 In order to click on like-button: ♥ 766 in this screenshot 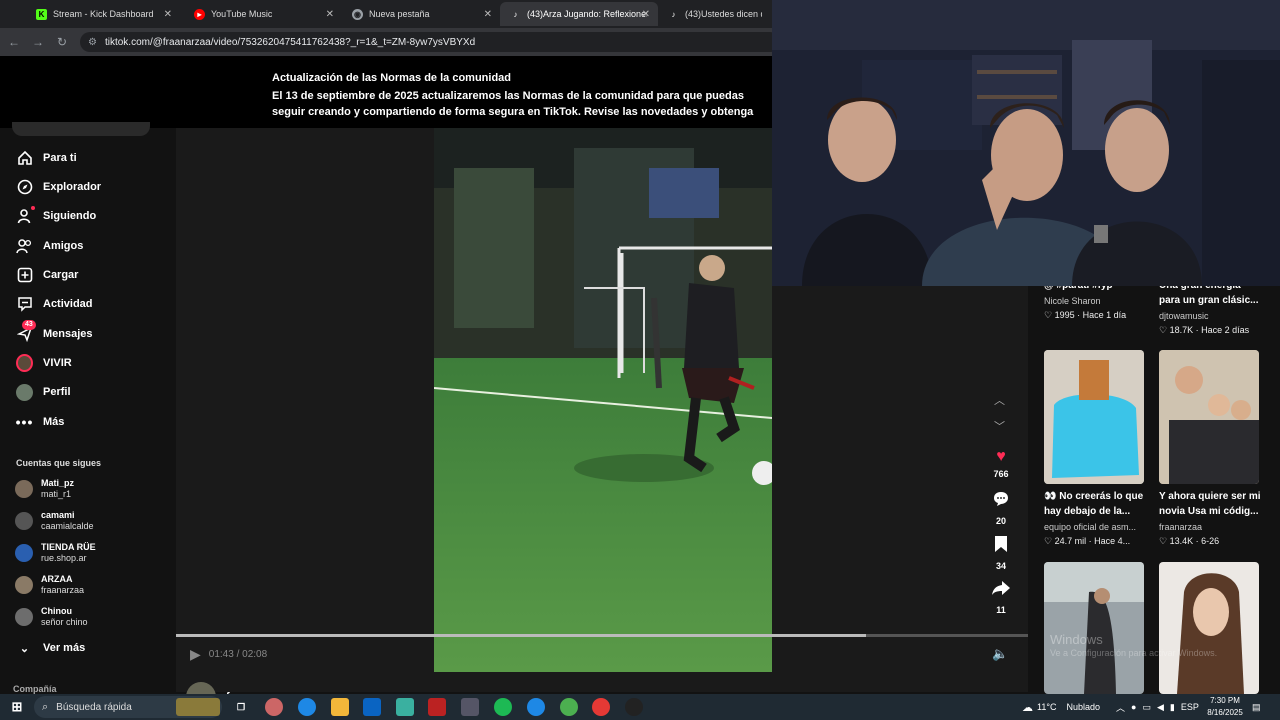, I will do `click(1001, 463)`.